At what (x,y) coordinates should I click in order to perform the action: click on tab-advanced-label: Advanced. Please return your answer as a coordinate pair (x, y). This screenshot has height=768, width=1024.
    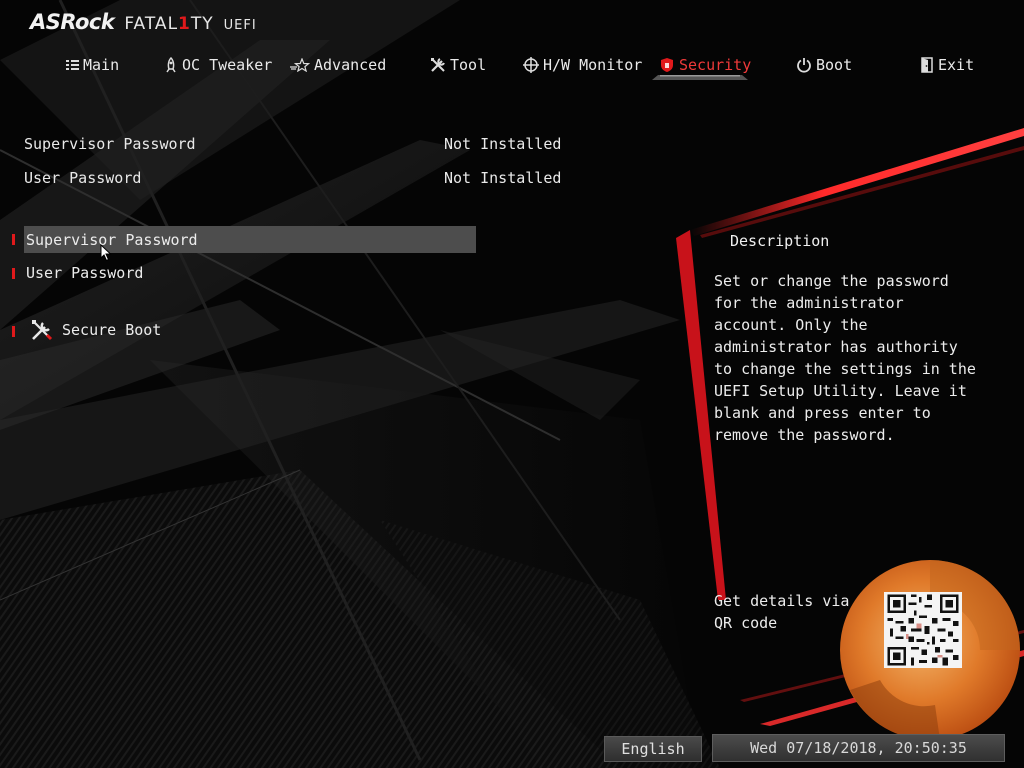
    Looking at the image, I should click on (350, 65).